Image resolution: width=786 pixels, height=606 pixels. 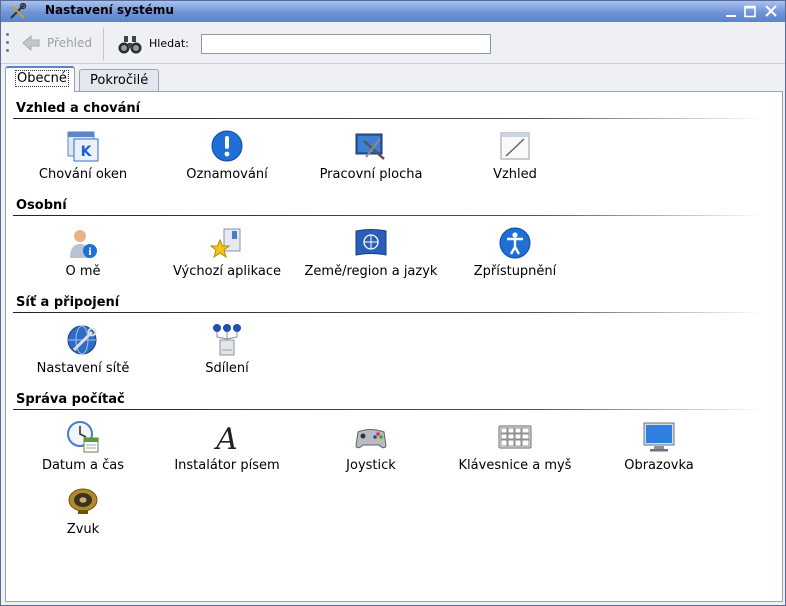 What do you see at coordinates (83, 529) in the screenshot?
I see `module-label: Zvuk` at bounding box center [83, 529].